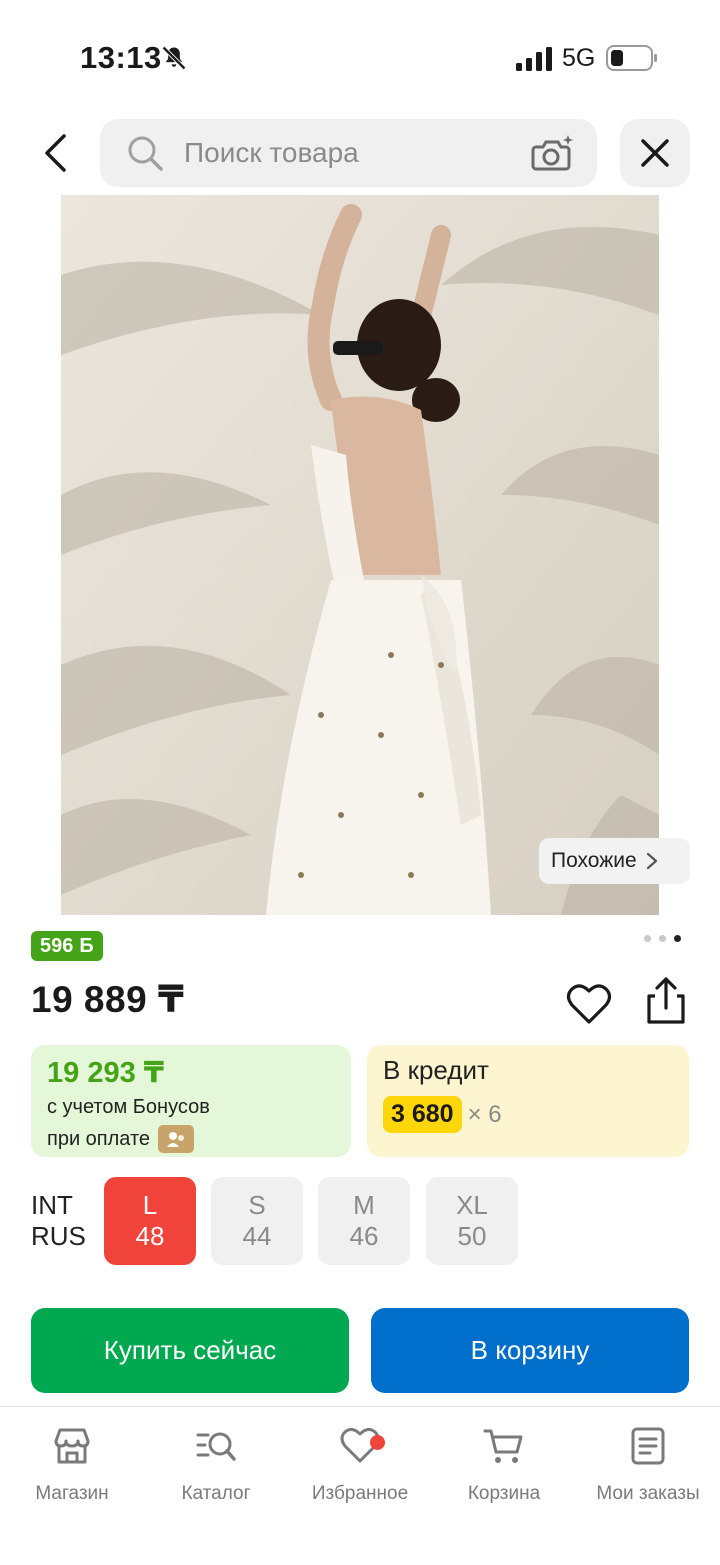 The width and height of the screenshot is (720, 1565). I want to click on nav-label-orders: Мои заказы, so click(648, 1493).